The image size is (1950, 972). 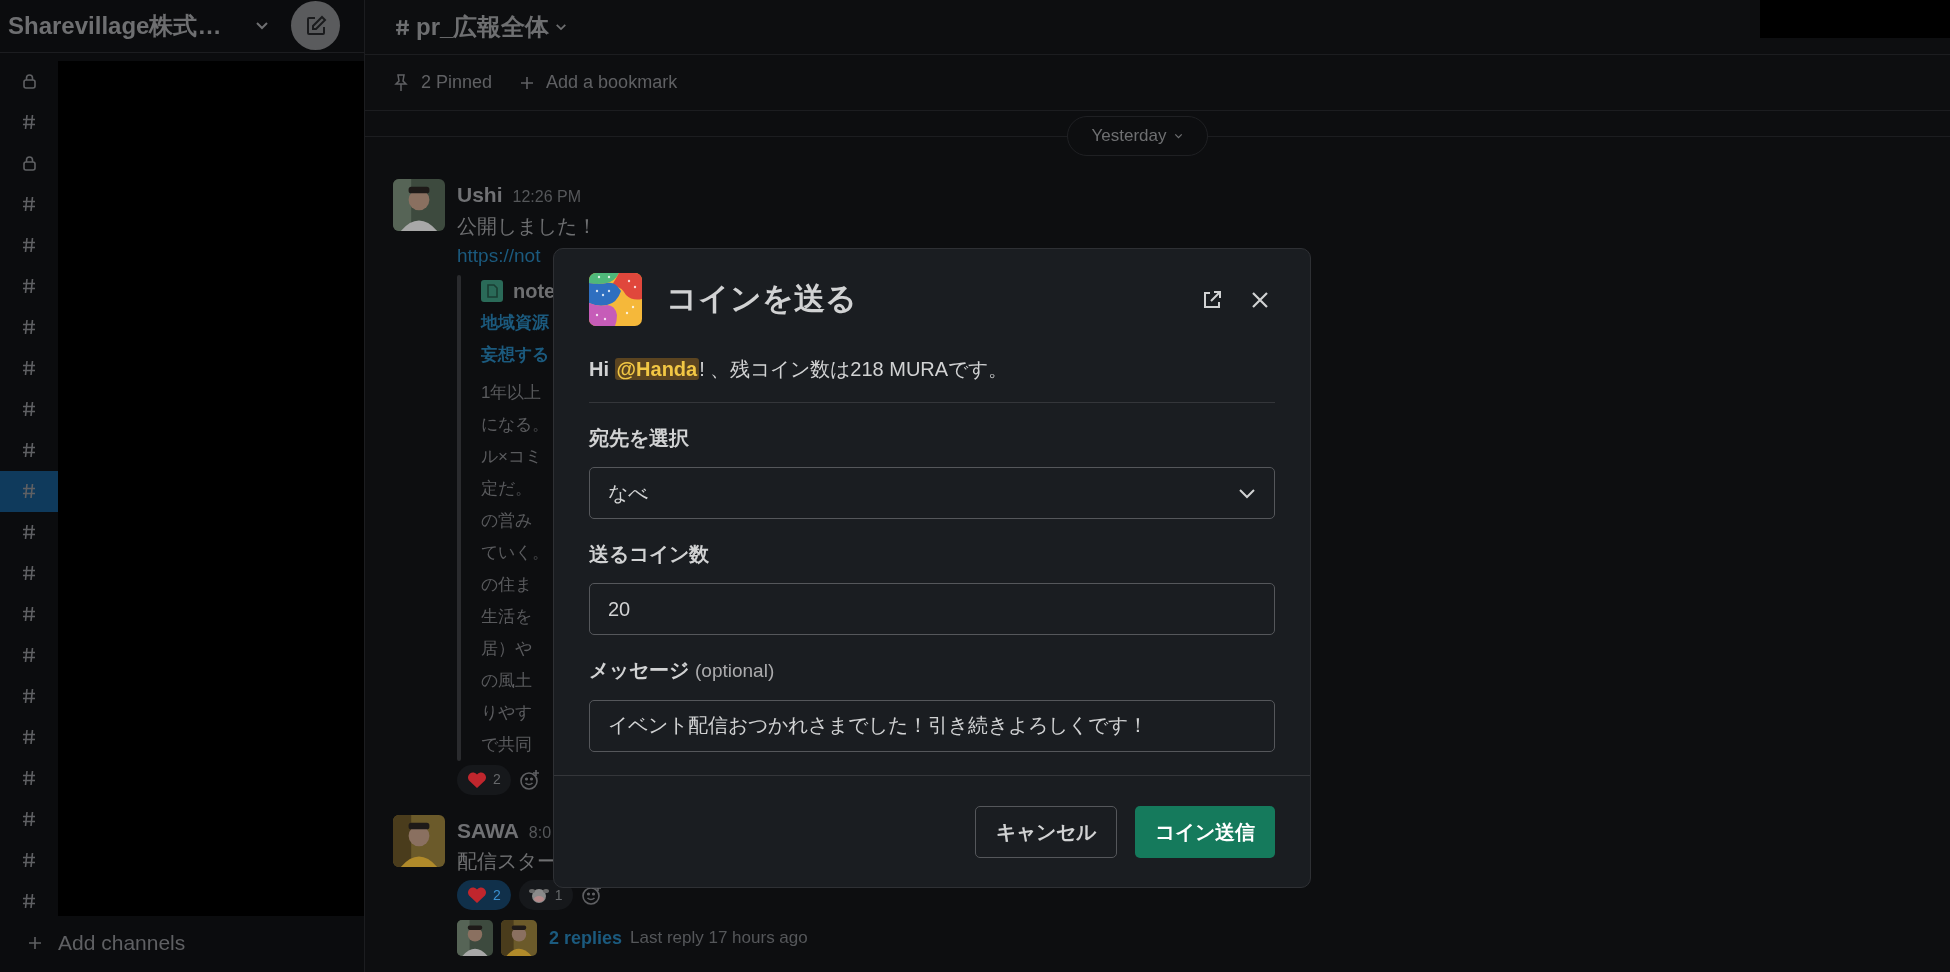 What do you see at coordinates (639, 438) in the screenshot?
I see `field-label: 宛先を選択` at bounding box center [639, 438].